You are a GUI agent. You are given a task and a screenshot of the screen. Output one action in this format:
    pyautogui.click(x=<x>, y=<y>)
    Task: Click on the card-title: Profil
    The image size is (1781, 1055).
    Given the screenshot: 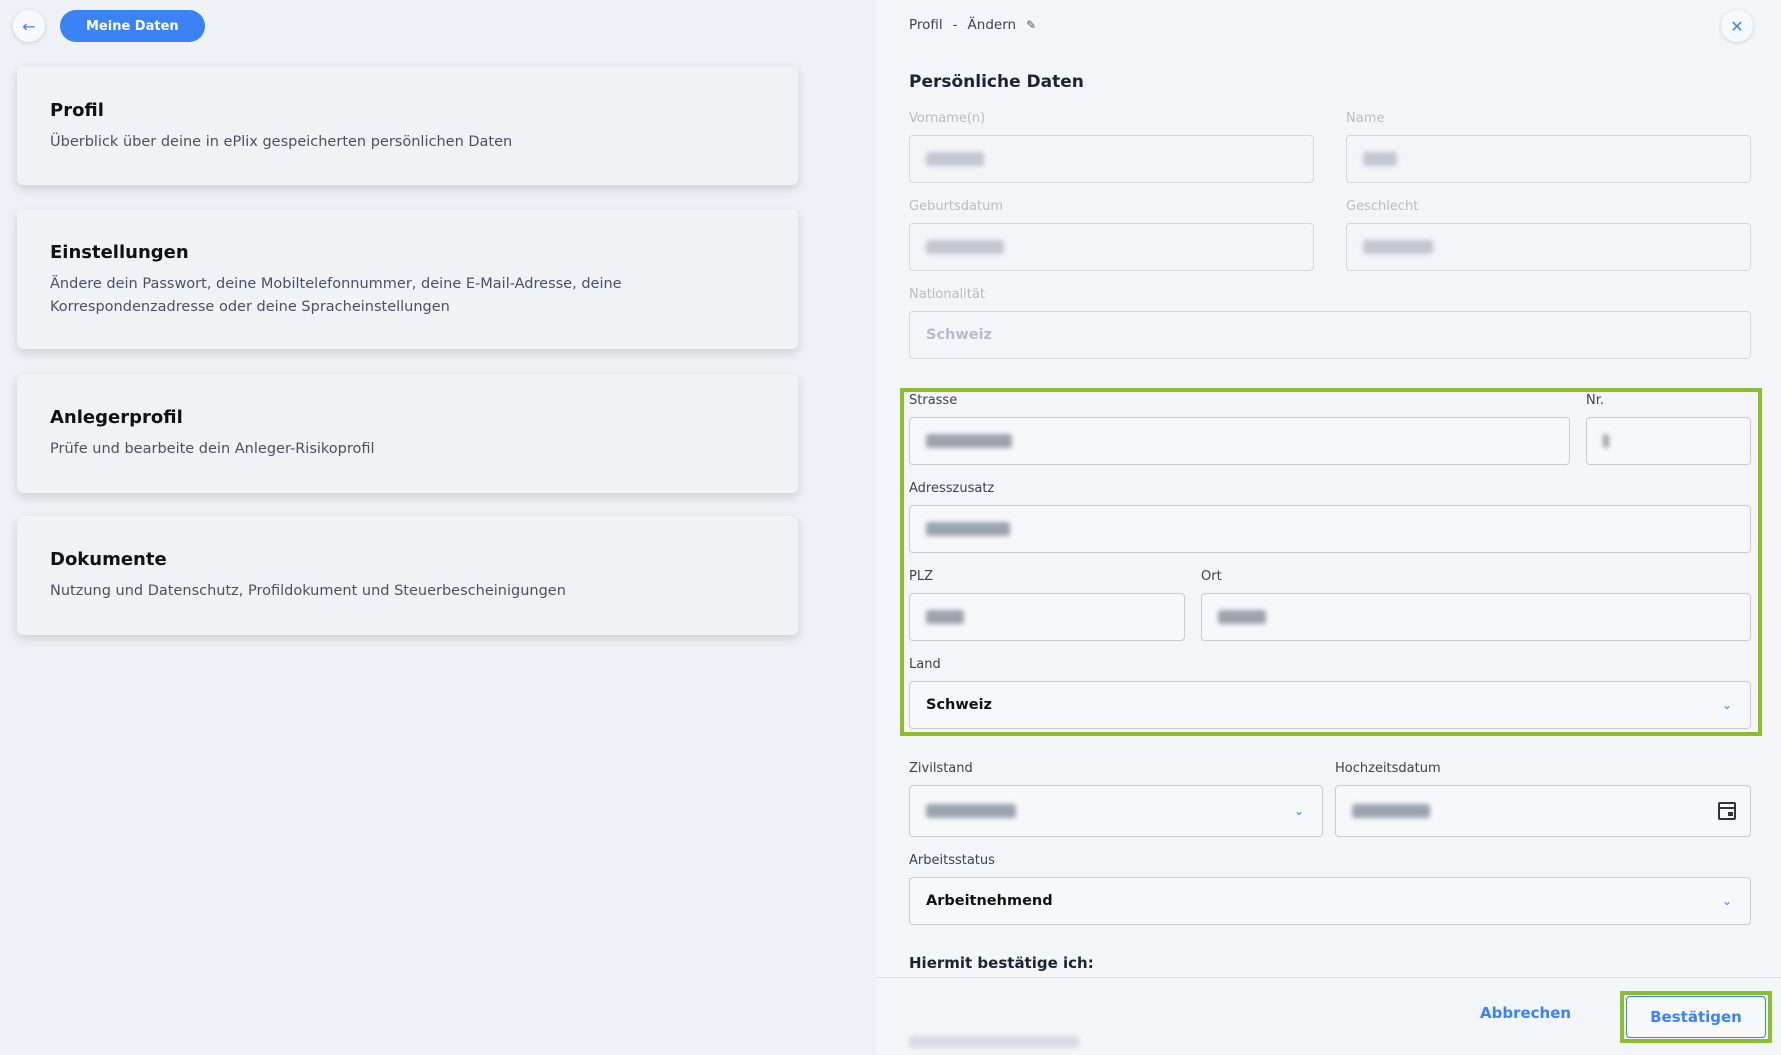 What is the action you would take?
    pyautogui.click(x=77, y=110)
    